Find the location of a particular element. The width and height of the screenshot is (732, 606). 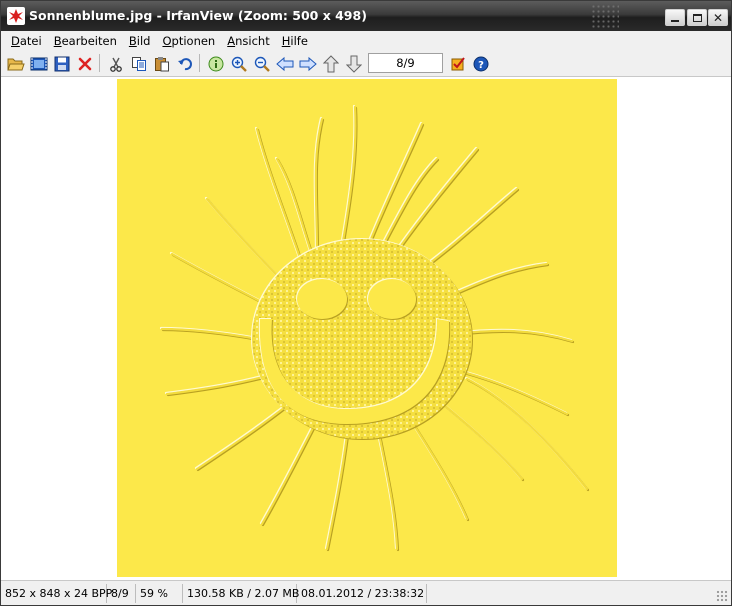

info-icon is located at coordinates (215, 63).